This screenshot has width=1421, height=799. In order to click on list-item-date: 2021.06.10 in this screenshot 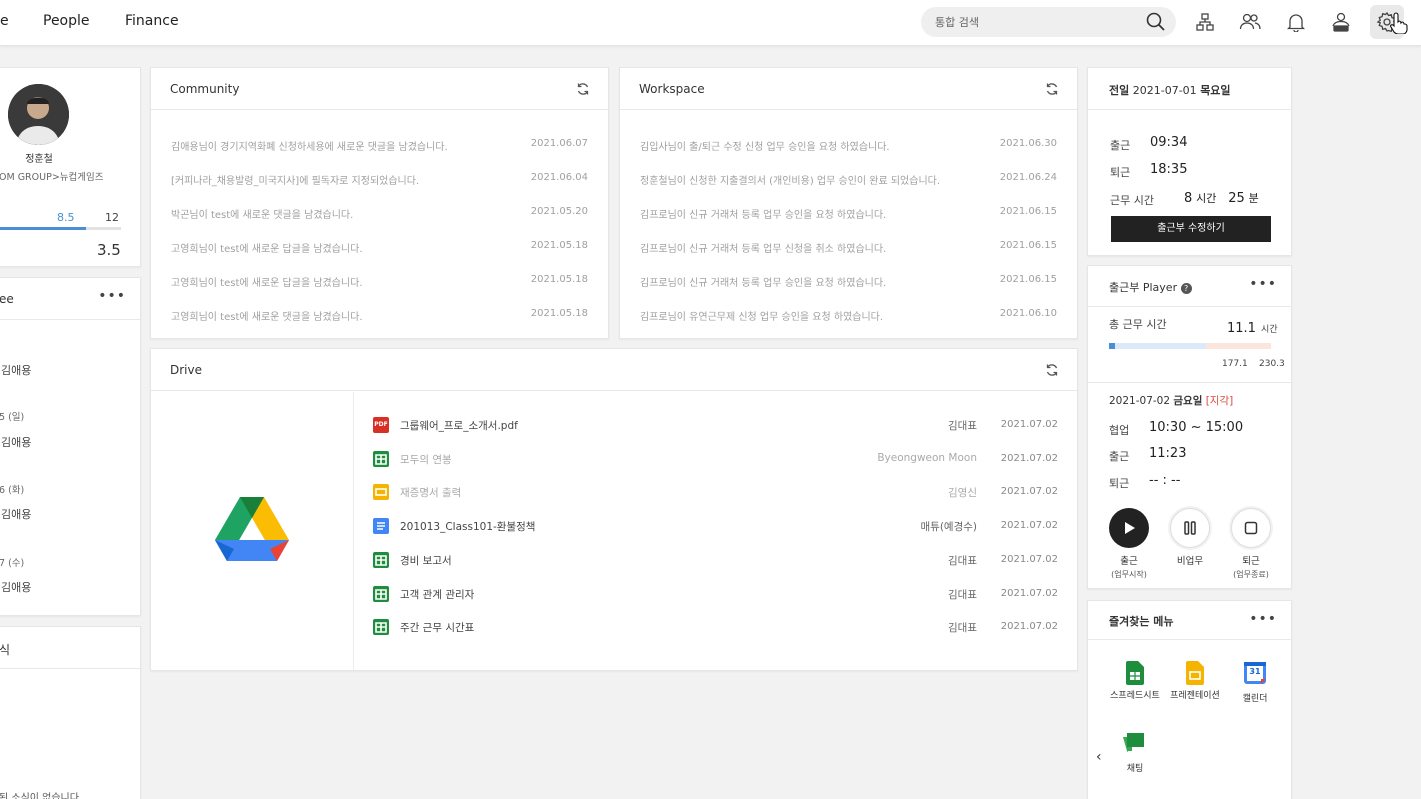, I will do `click(1028, 313)`.